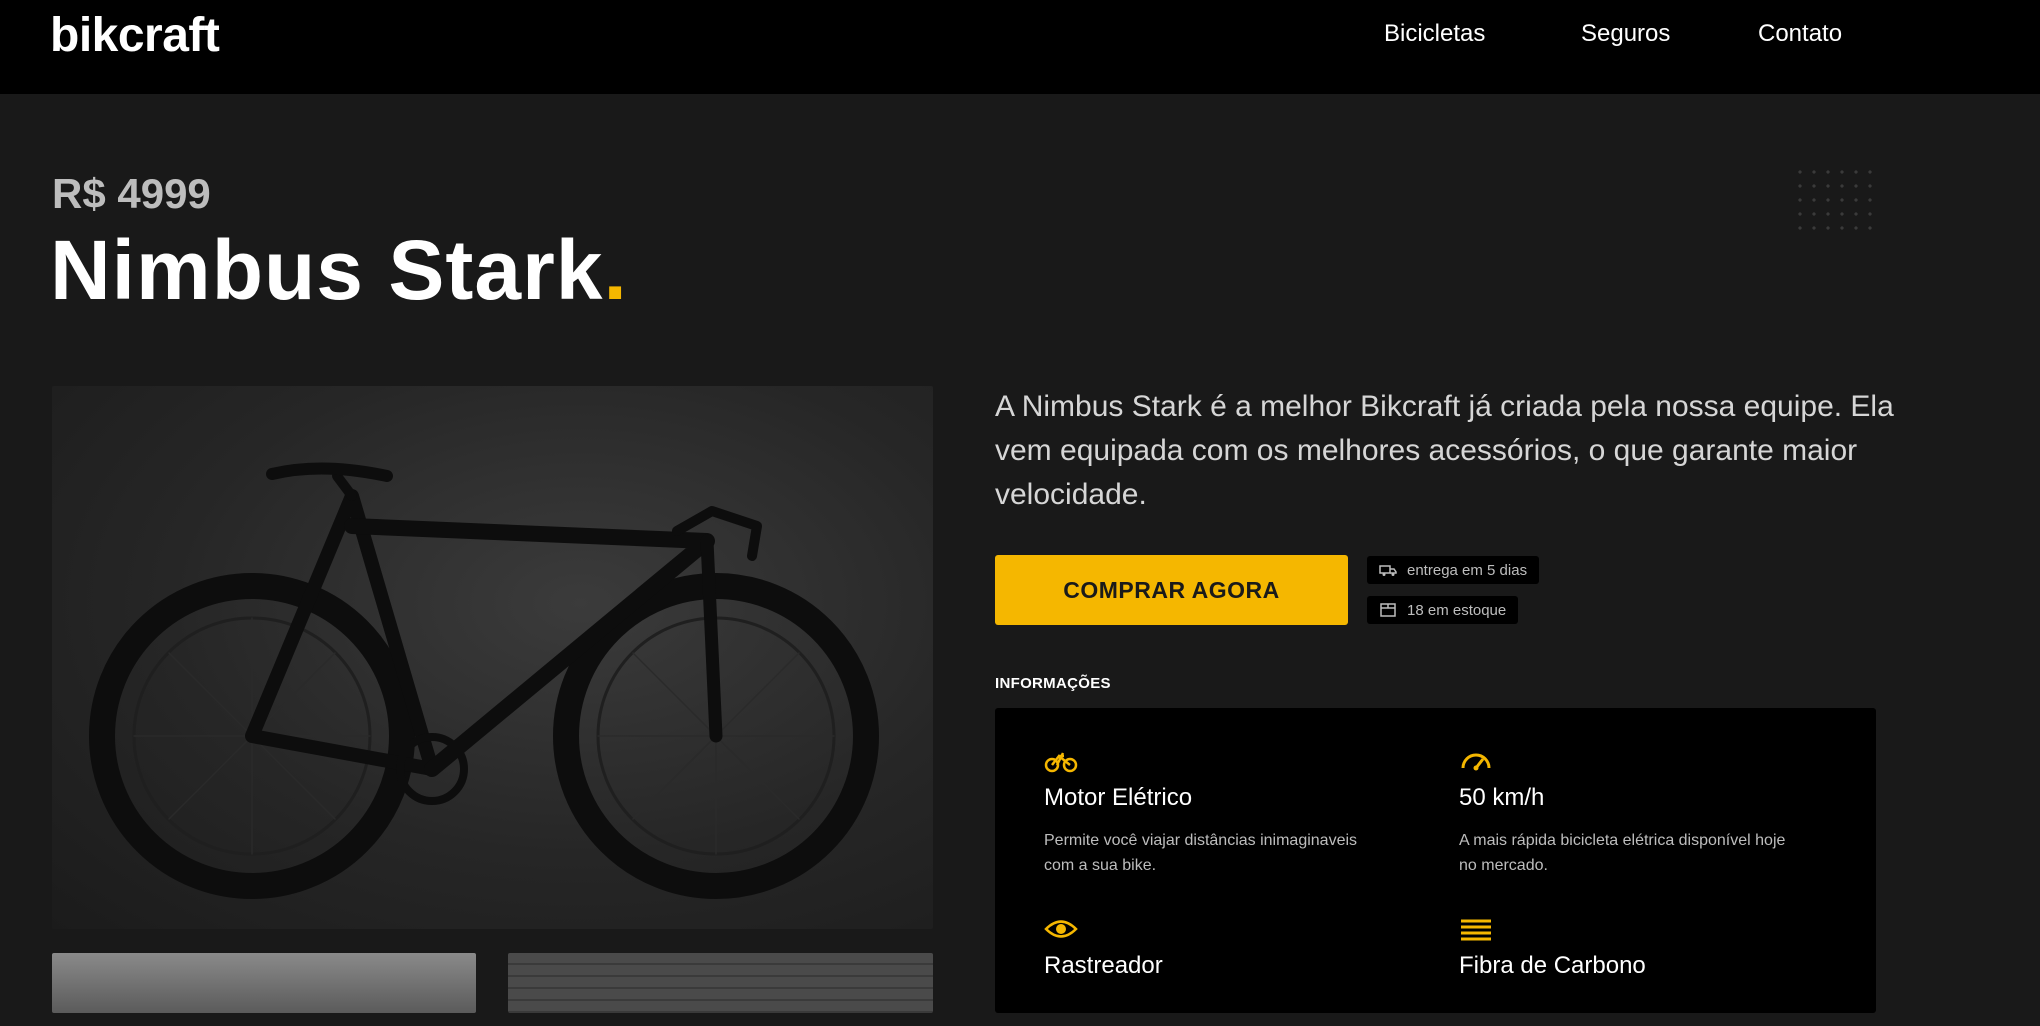 This screenshot has width=2040, height=1026. What do you see at coordinates (1434, 34) in the screenshot?
I see `nav-link-bicicletas: Bicicletas` at bounding box center [1434, 34].